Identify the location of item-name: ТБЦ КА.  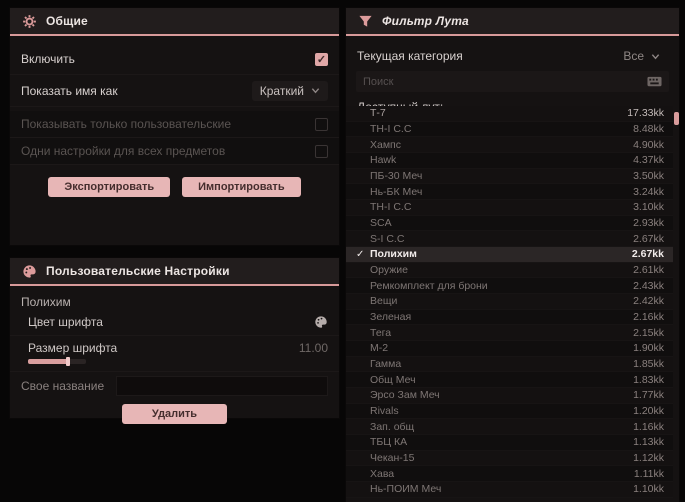
(389, 442).